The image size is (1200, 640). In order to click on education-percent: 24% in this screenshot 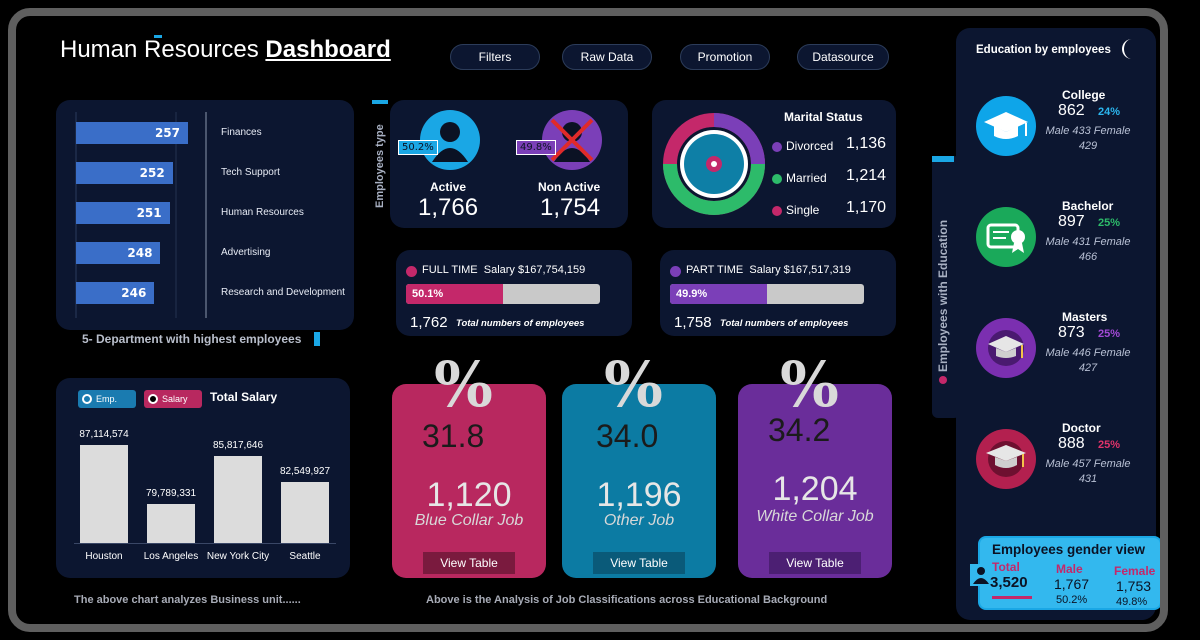, I will do `click(1109, 112)`.